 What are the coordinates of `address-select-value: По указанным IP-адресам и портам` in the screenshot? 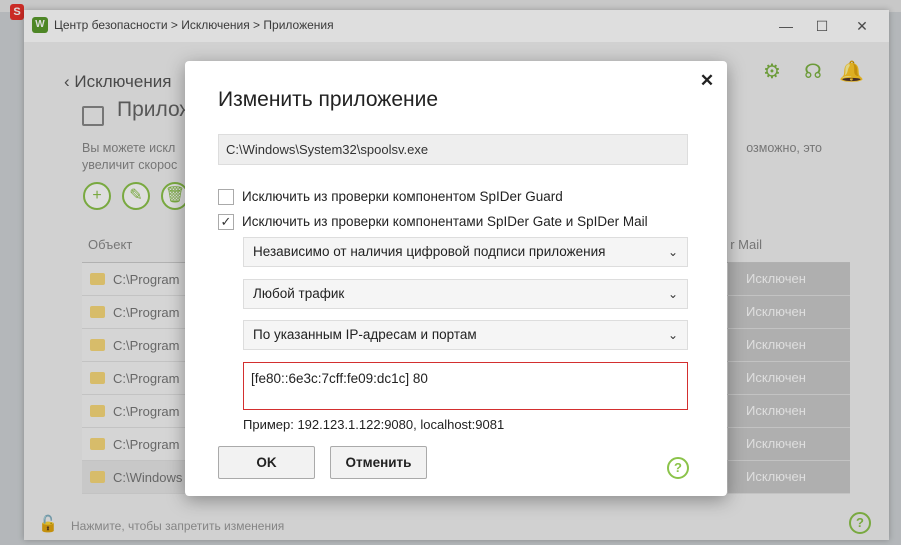 It's located at (365, 334).